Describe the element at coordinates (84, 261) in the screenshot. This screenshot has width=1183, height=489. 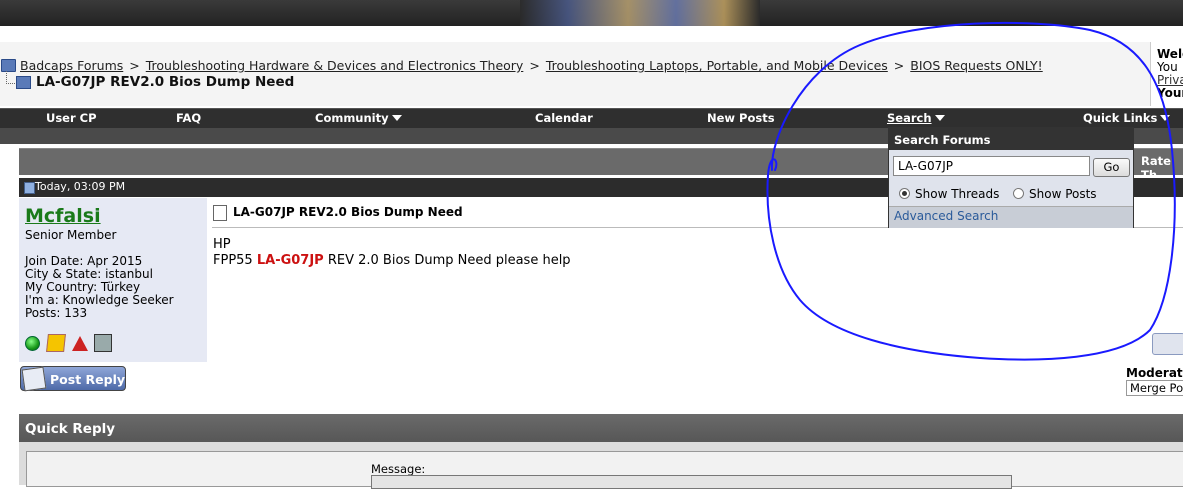
I see `user-join-date: Join Date: Apr 2015` at that location.